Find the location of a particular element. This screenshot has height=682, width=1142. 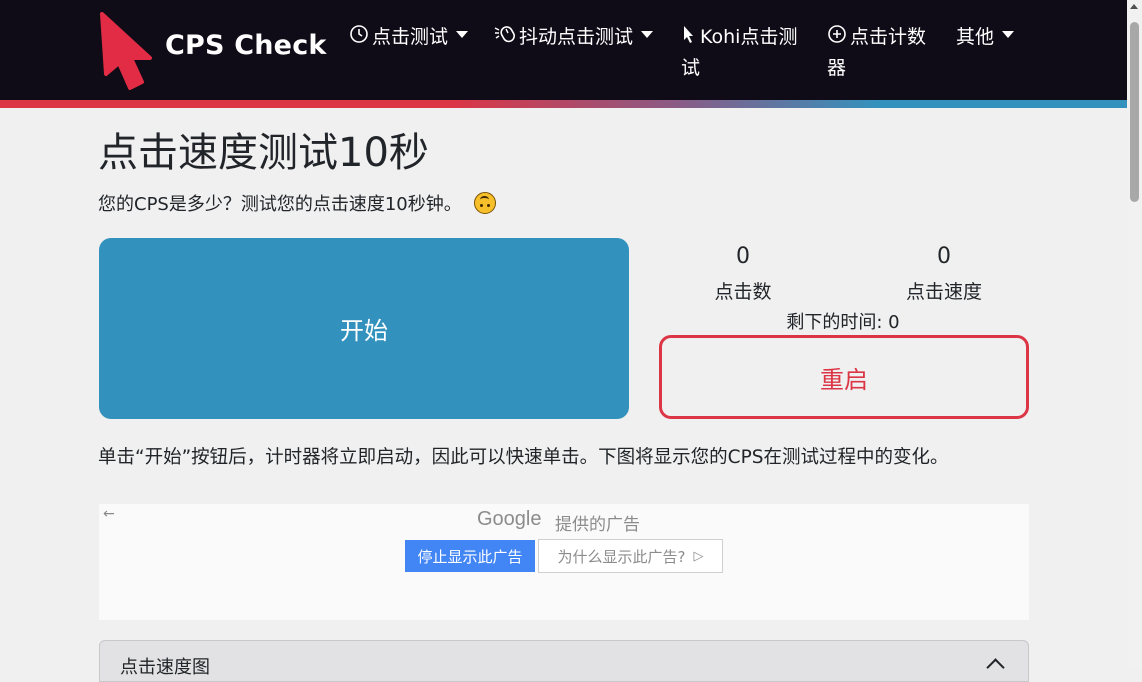

ad-panel: ← Google 提供的广告 停止显示此广告 为什么显示此广告? ▷ is located at coordinates (564, 562).